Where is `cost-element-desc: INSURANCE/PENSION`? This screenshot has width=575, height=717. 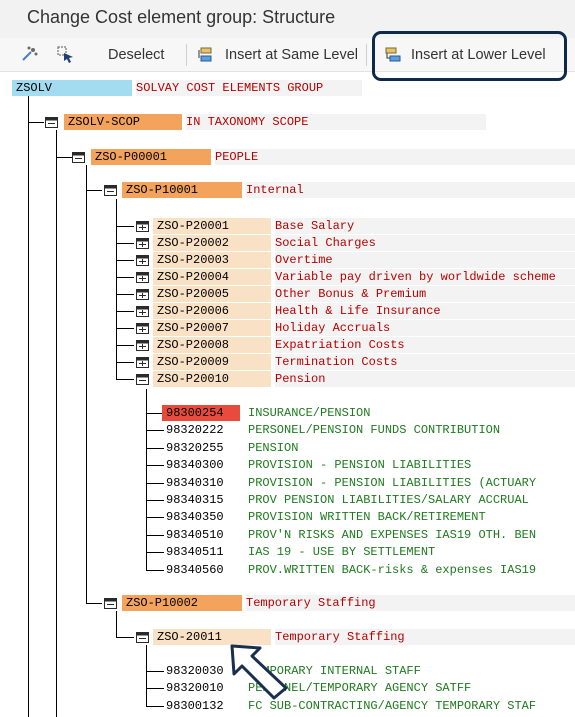 cost-element-desc: INSURANCE/PENSION is located at coordinates (309, 413).